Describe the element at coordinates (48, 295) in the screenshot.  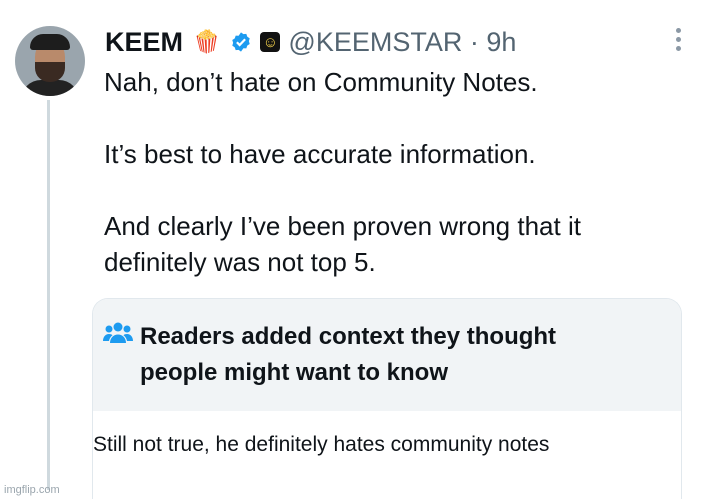
I see `thread-line` at that location.